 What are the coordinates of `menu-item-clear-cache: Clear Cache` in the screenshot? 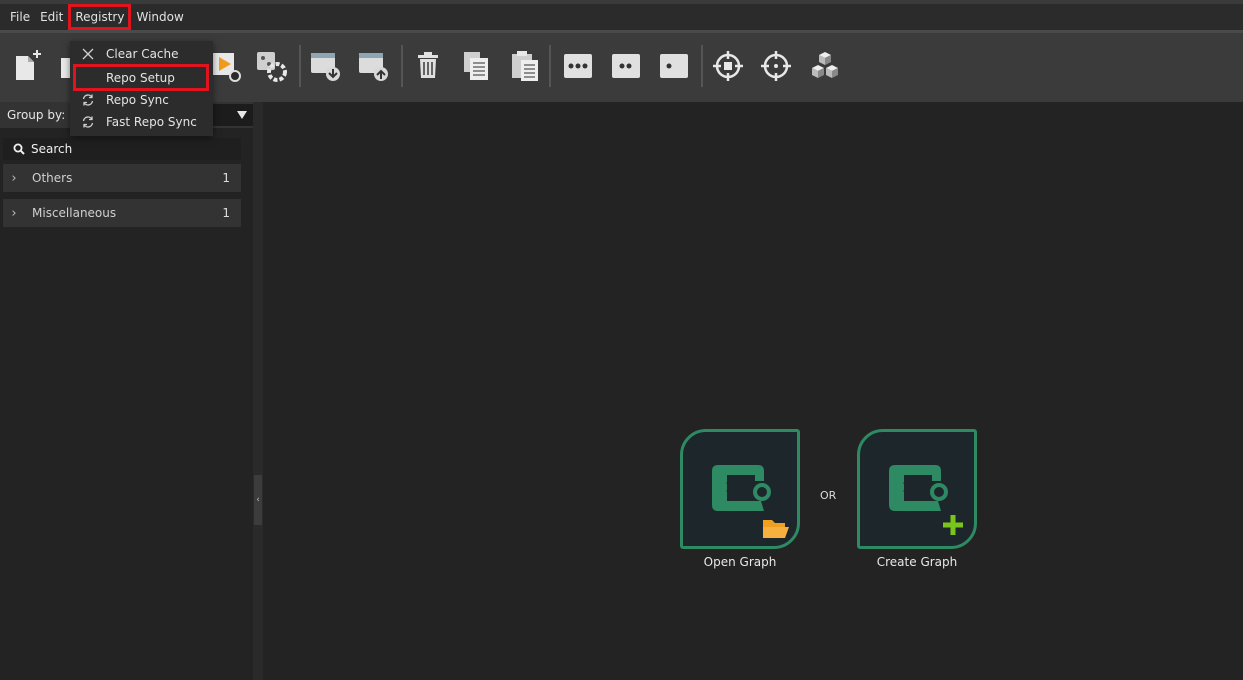 It's located at (141, 54).